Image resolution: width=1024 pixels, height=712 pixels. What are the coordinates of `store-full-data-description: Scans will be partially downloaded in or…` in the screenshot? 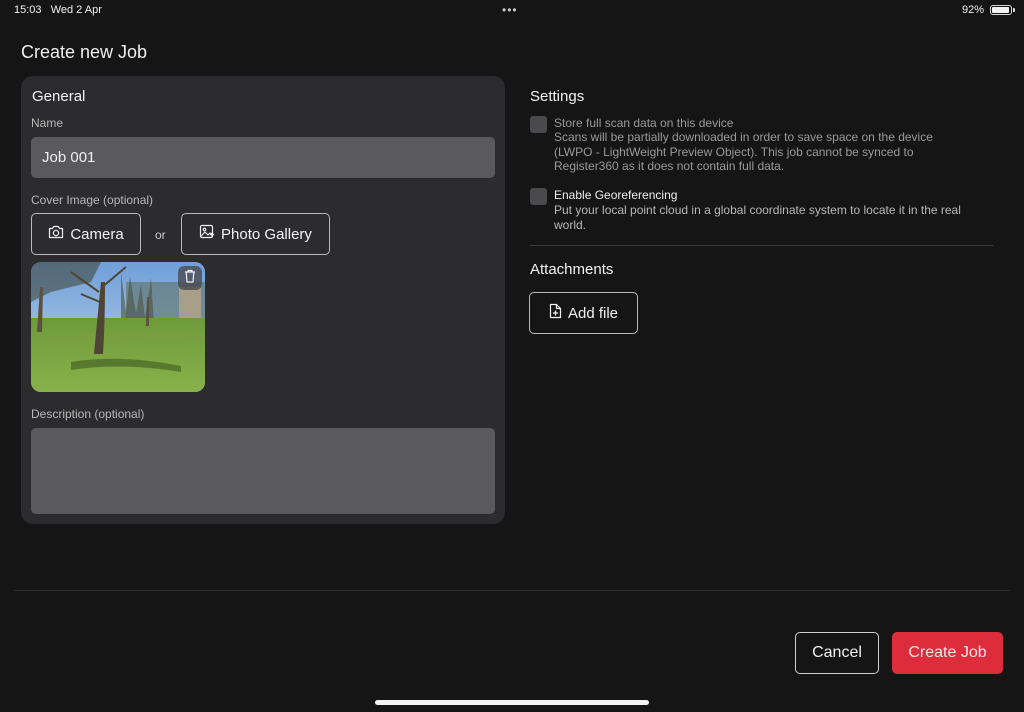 It's located at (743, 152).